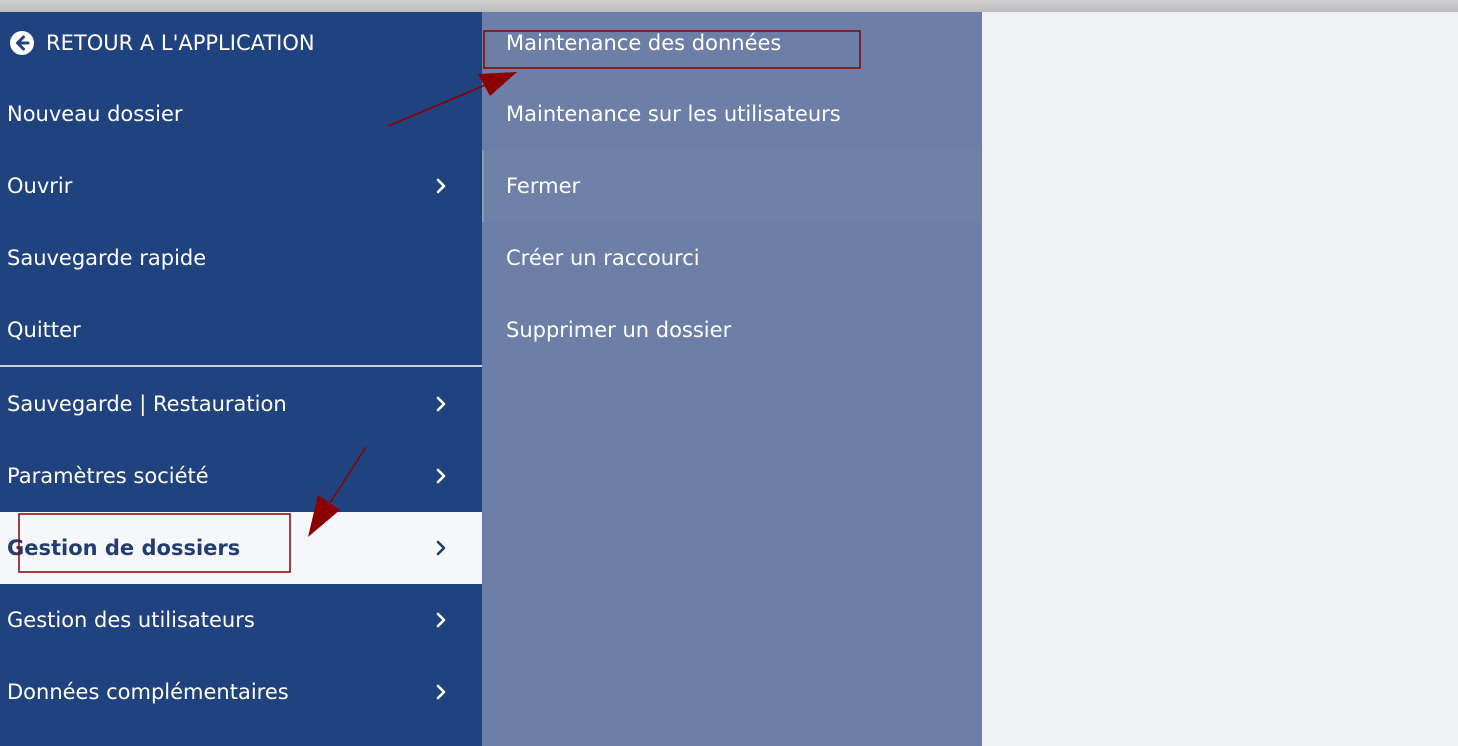 This screenshot has height=746, width=1458. Describe the element at coordinates (673, 114) in the screenshot. I see `submenu-item-label: Maintenance sur les utilisateurs` at that location.